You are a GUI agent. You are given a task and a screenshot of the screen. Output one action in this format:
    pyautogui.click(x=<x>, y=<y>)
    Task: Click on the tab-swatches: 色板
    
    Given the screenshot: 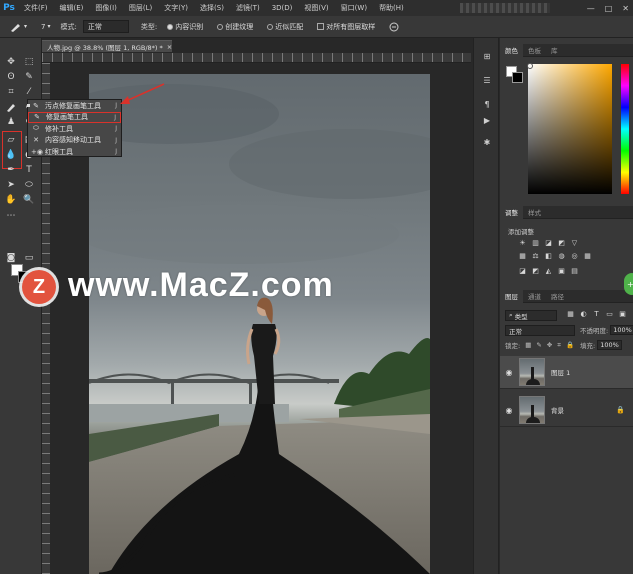 What is the action you would take?
    pyautogui.click(x=534, y=50)
    